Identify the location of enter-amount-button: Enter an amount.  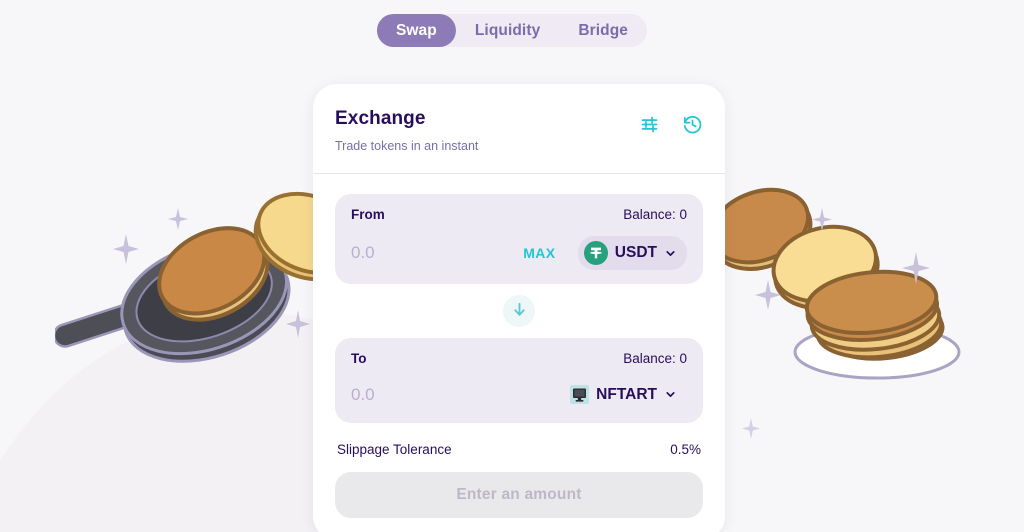
(519, 495).